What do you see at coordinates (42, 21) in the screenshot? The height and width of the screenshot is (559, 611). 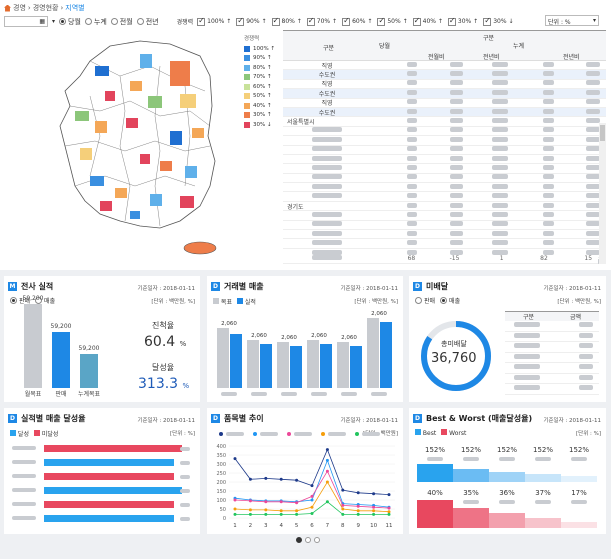 I see `calendar-icon: ▦` at bounding box center [42, 21].